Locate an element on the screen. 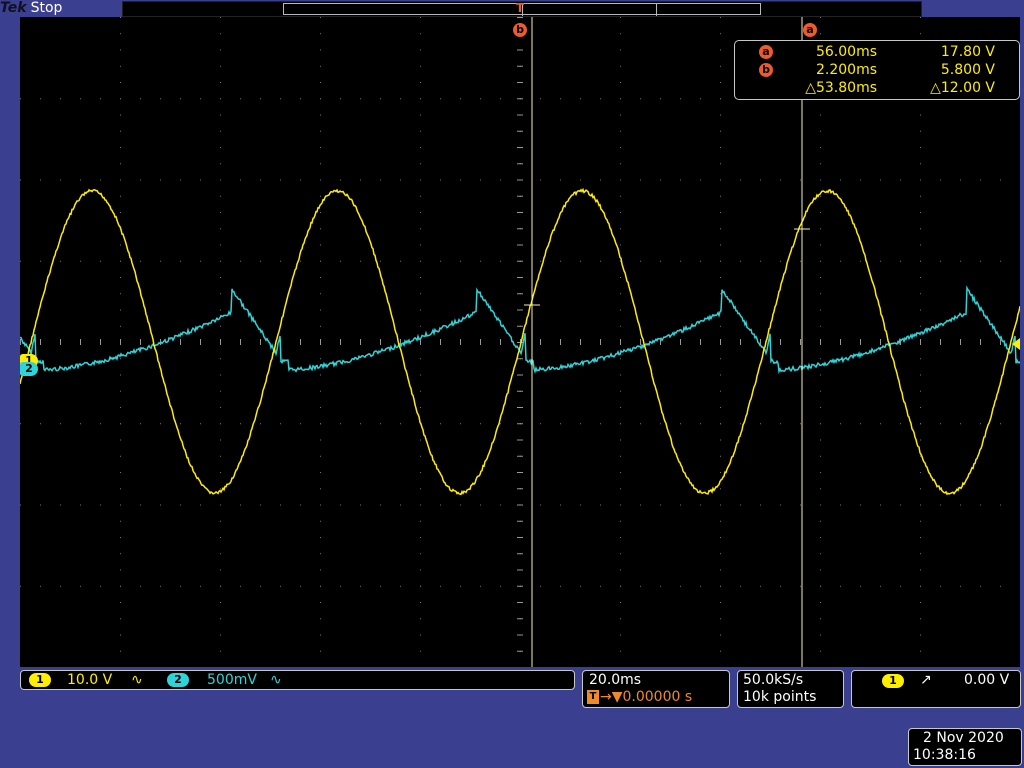 This screenshot has width=1024, height=768. sample-rate: 50.0kS/s is located at coordinates (773, 680).